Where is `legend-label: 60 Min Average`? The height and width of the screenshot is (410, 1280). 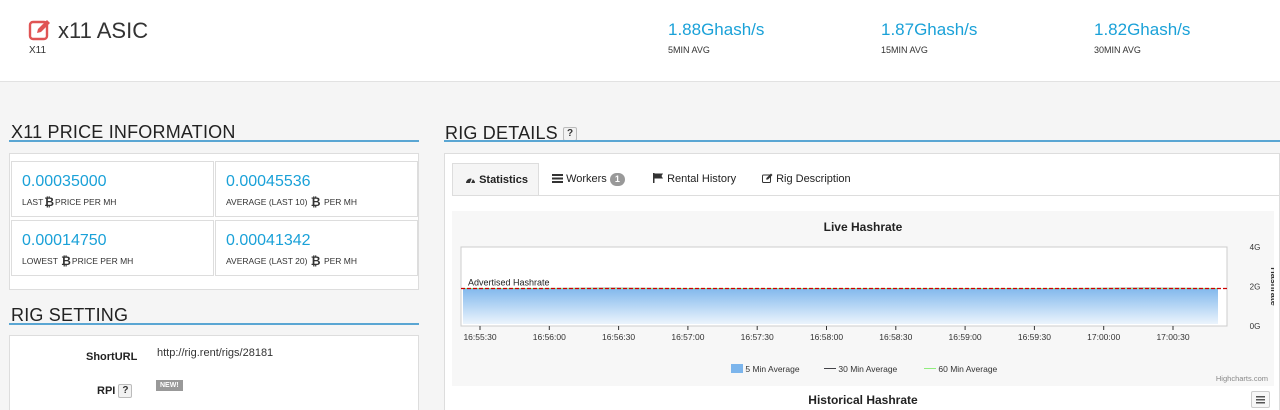
legend-label: 60 Min Average is located at coordinates (968, 369).